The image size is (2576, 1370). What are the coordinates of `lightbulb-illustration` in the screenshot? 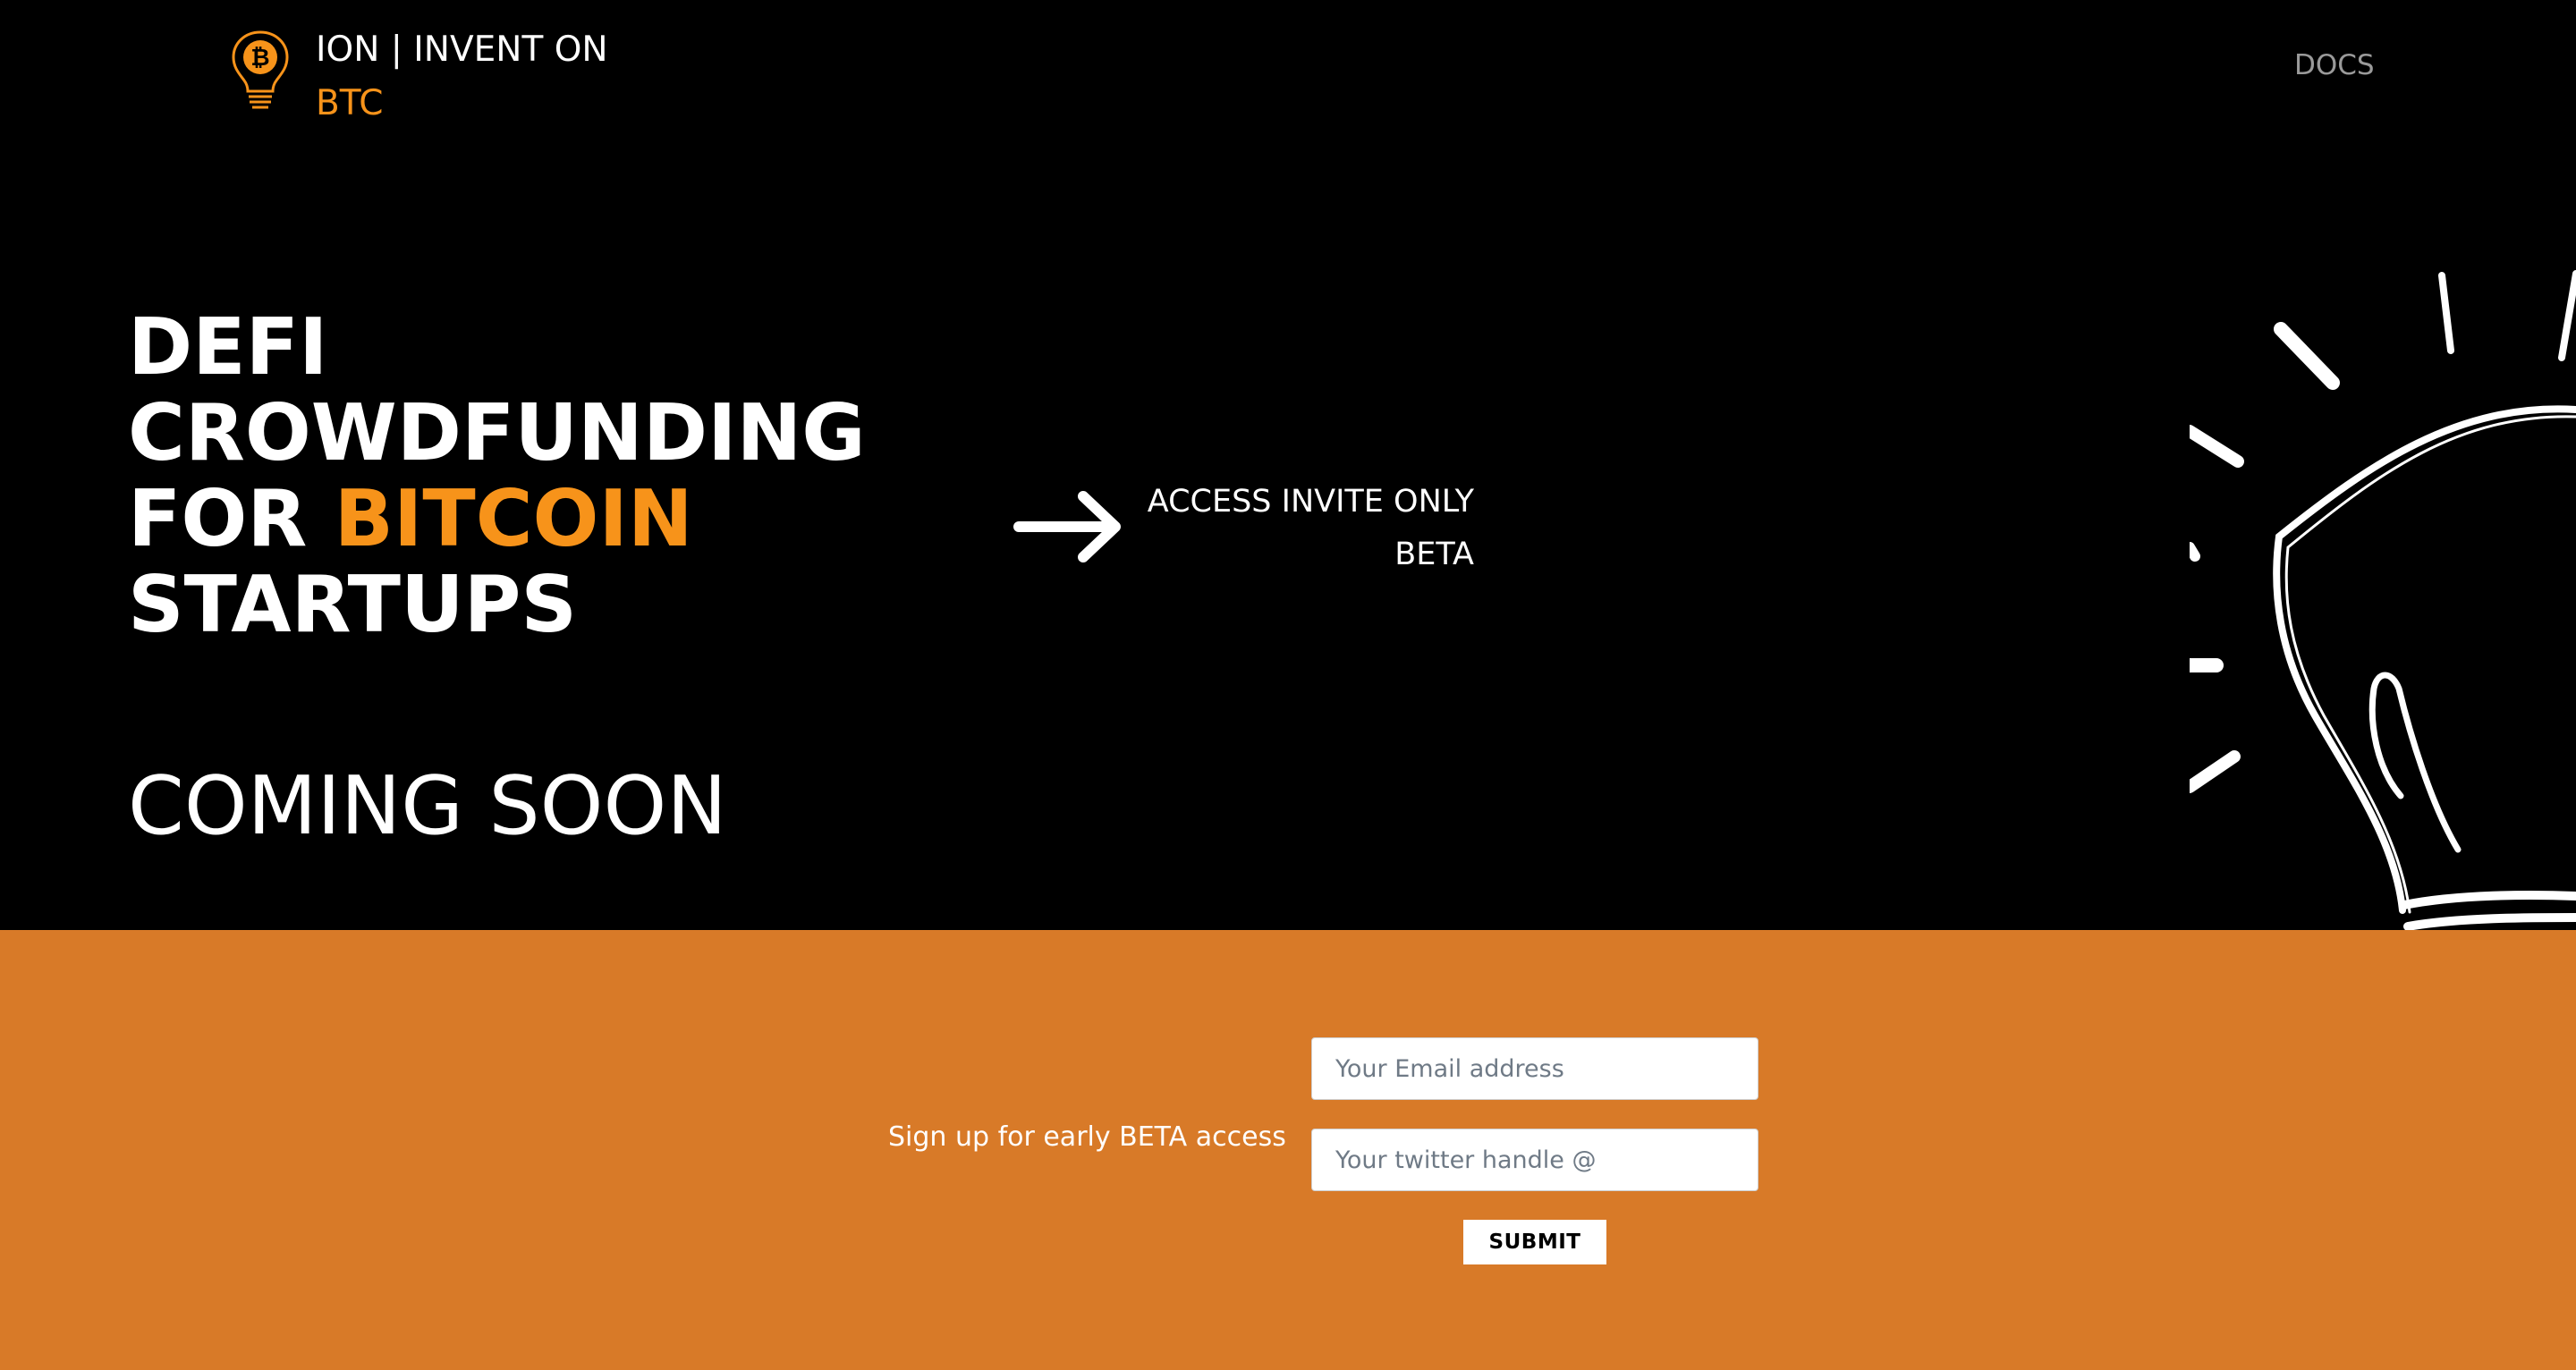 It's located at (2383, 600).